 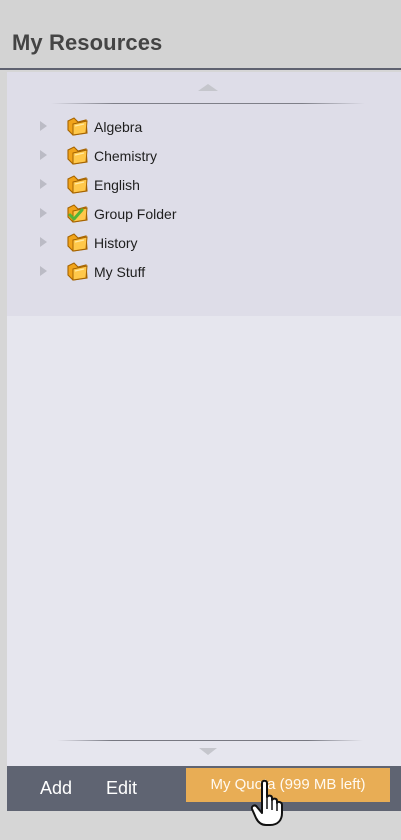 What do you see at coordinates (204, 242) in the screenshot?
I see `tree-item-history: History` at bounding box center [204, 242].